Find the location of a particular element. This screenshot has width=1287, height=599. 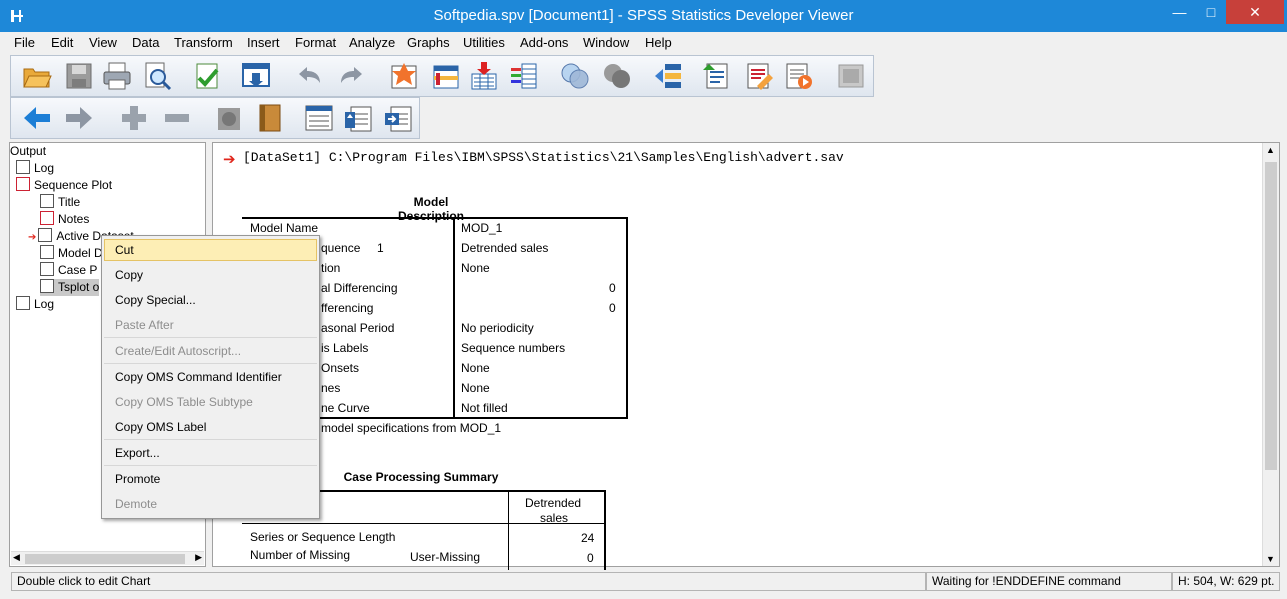

open-icon is located at coordinates (37, 76).